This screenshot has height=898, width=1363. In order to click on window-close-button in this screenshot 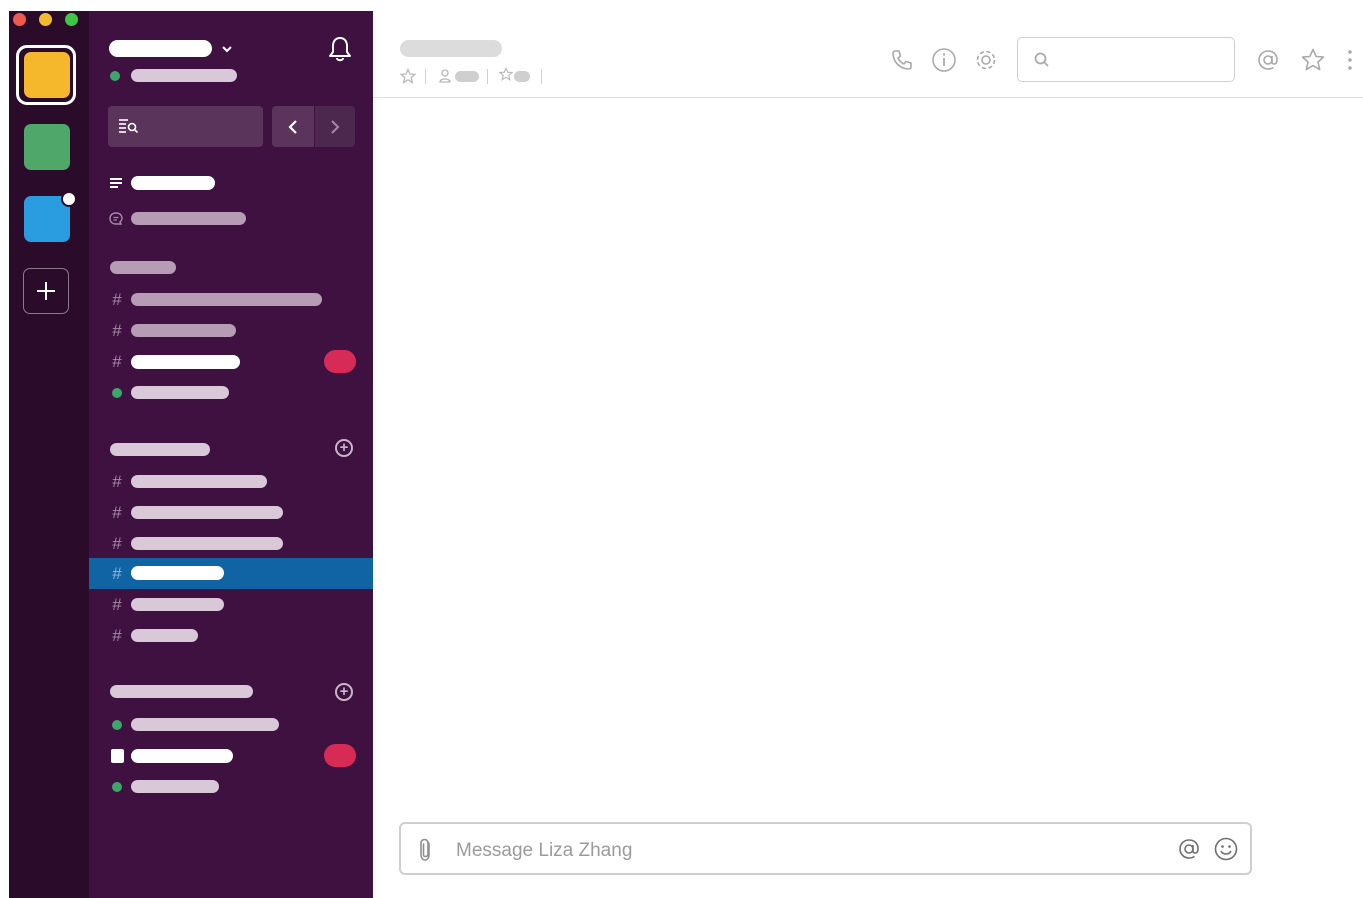, I will do `click(19, 19)`.